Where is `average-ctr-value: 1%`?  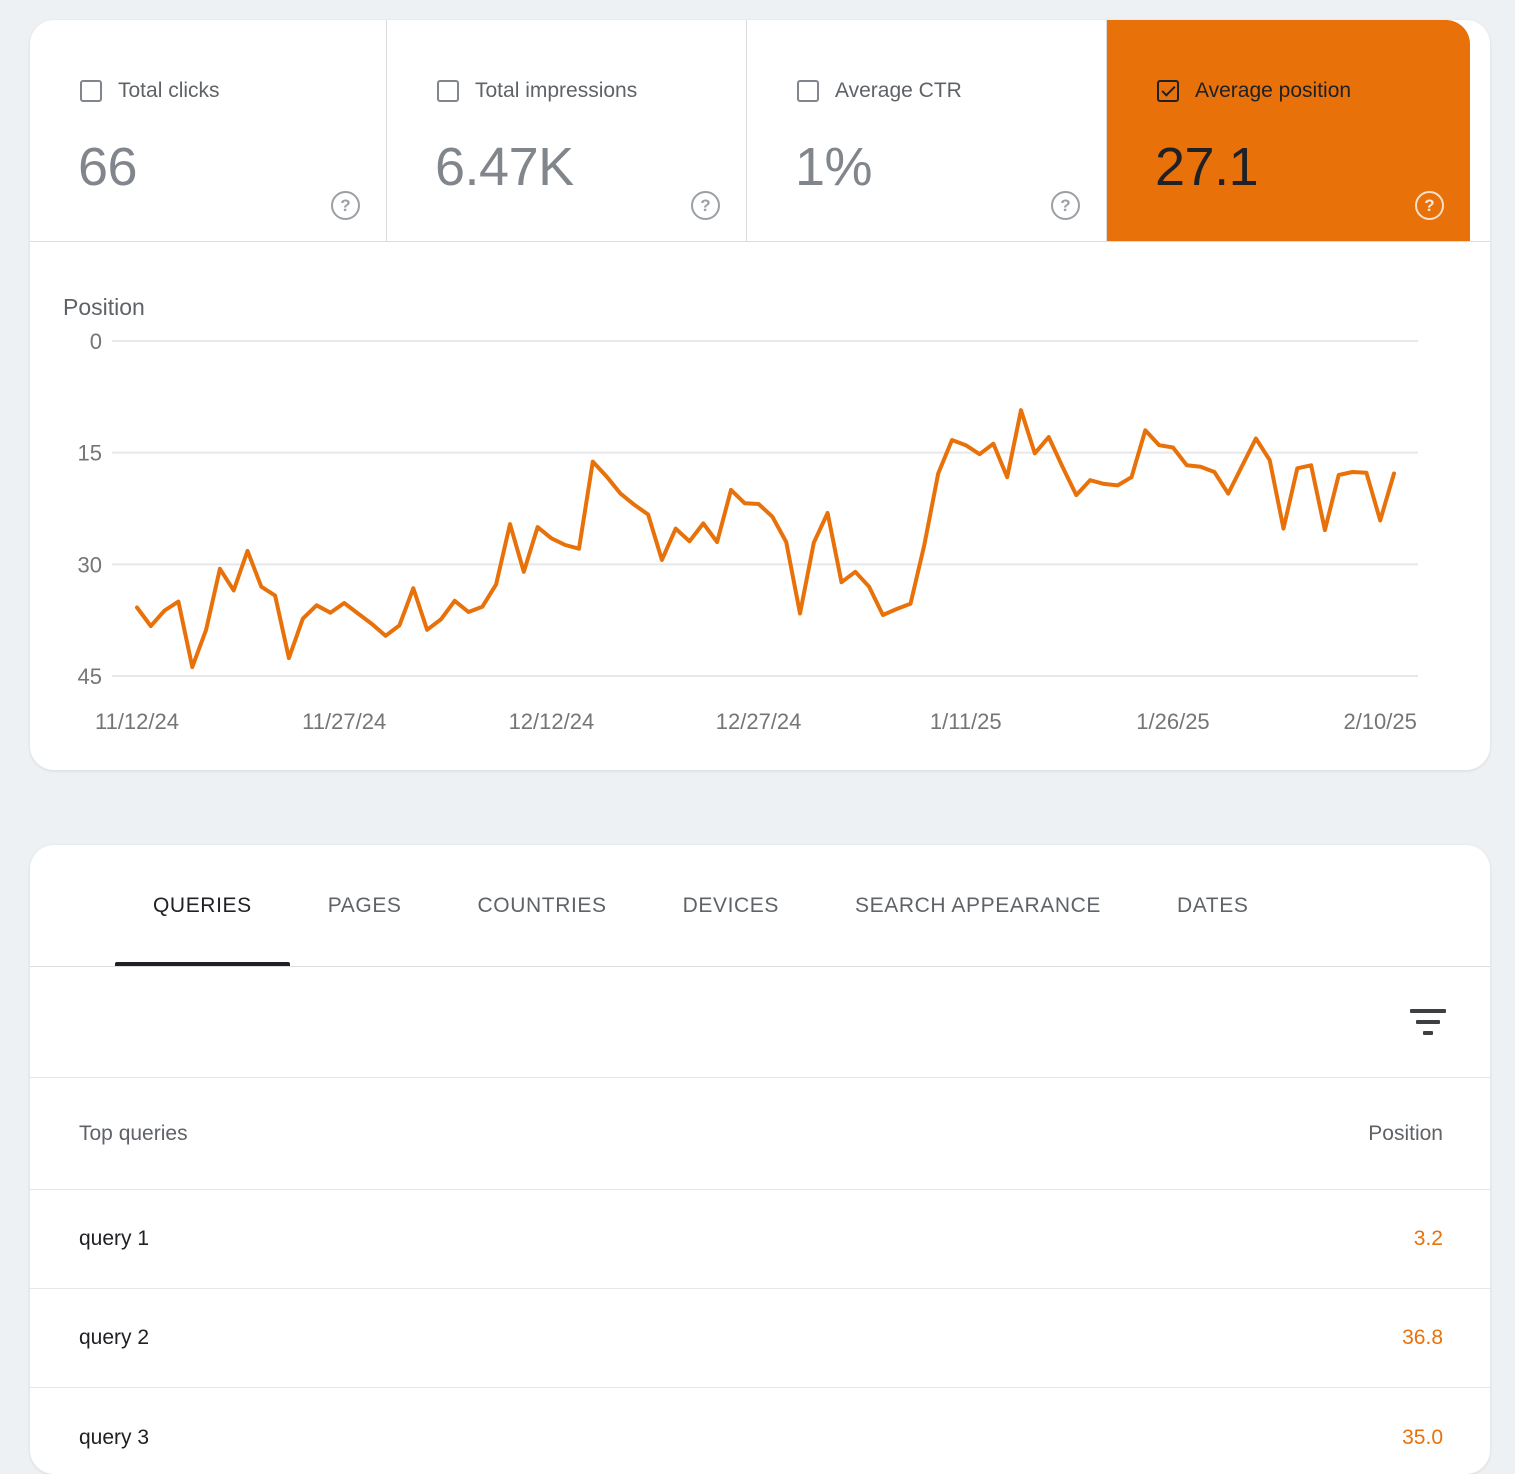
average-ctr-value: 1% is located at coordinates (834, 167).